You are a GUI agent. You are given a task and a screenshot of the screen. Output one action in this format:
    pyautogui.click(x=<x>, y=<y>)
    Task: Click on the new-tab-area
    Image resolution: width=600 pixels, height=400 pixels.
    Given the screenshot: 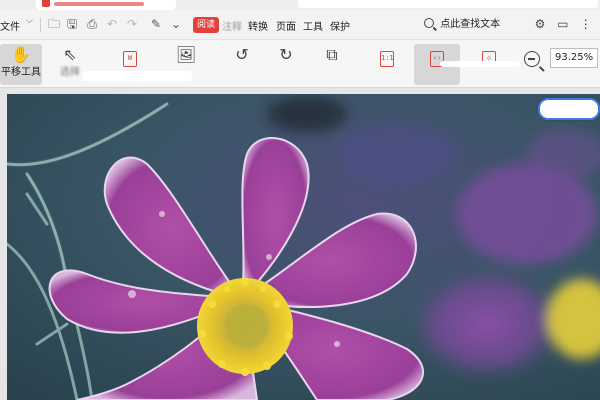 What is the action you would take?
    pyautogui.click(x=448, y=4)
    